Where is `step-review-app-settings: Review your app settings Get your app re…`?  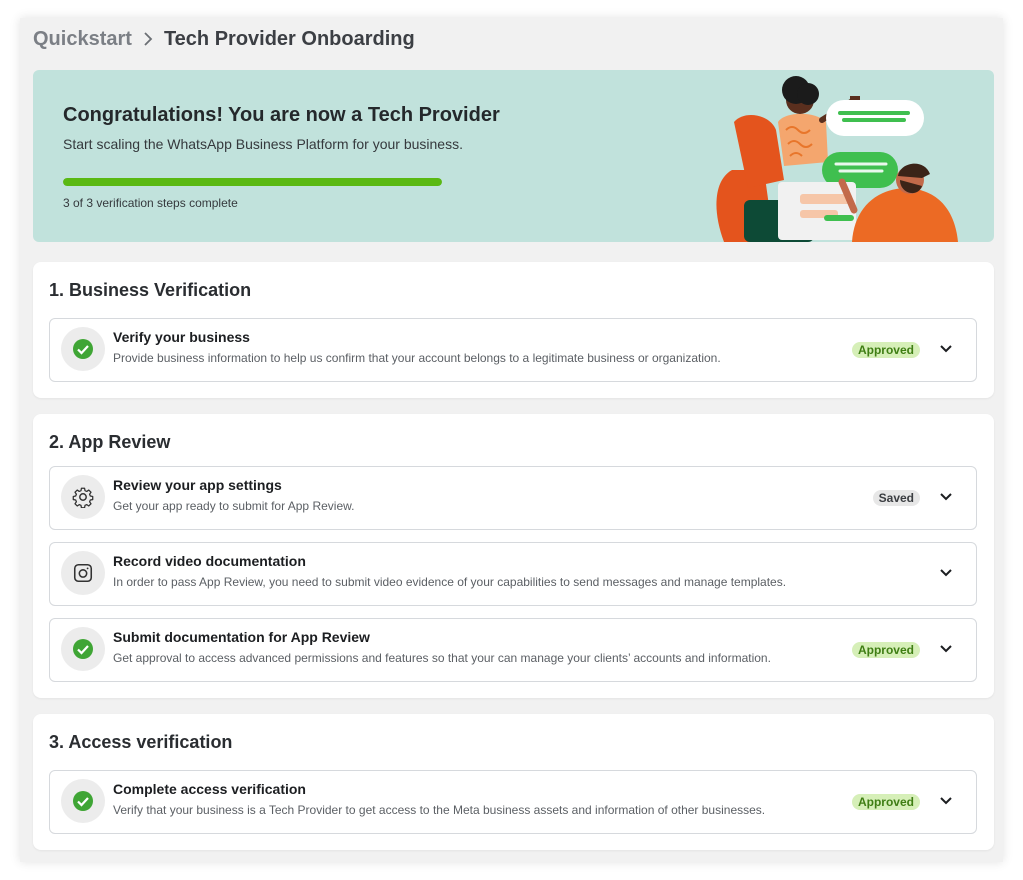
step-review-app-settings: Review your app settings Get your app re… is located at coordinates (513, 498).